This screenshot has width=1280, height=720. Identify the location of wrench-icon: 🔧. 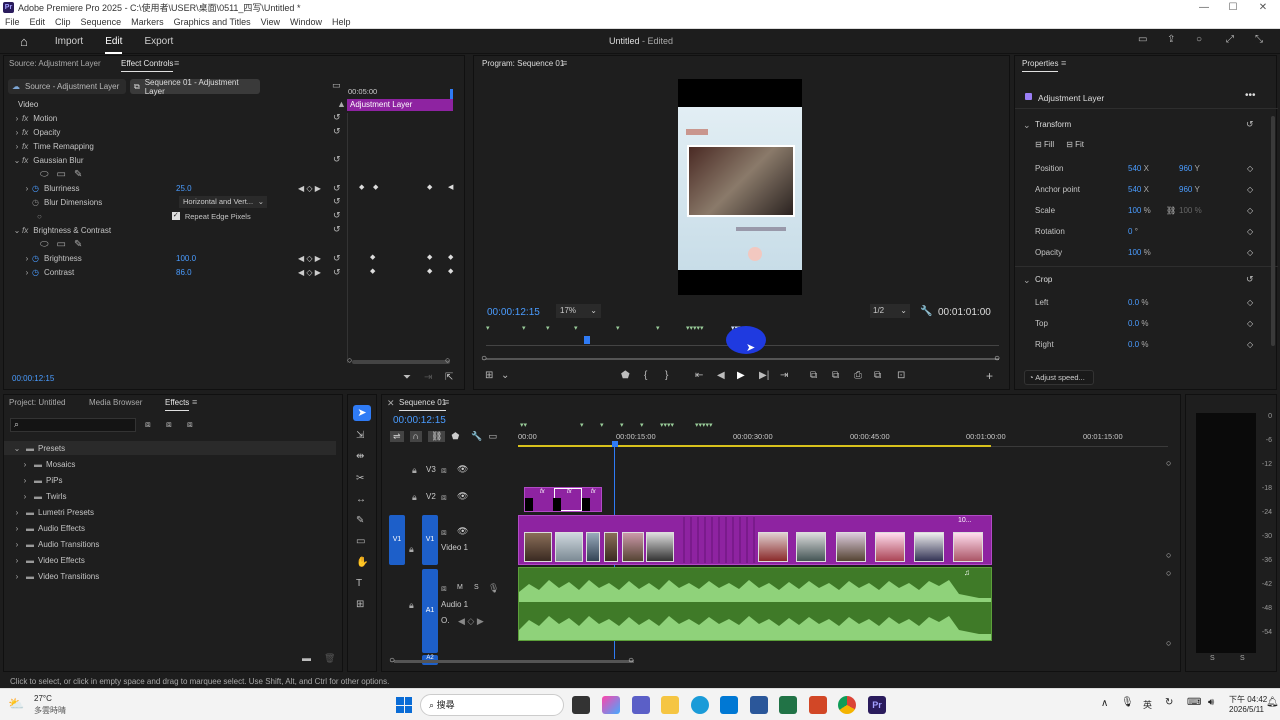
(476, 436).